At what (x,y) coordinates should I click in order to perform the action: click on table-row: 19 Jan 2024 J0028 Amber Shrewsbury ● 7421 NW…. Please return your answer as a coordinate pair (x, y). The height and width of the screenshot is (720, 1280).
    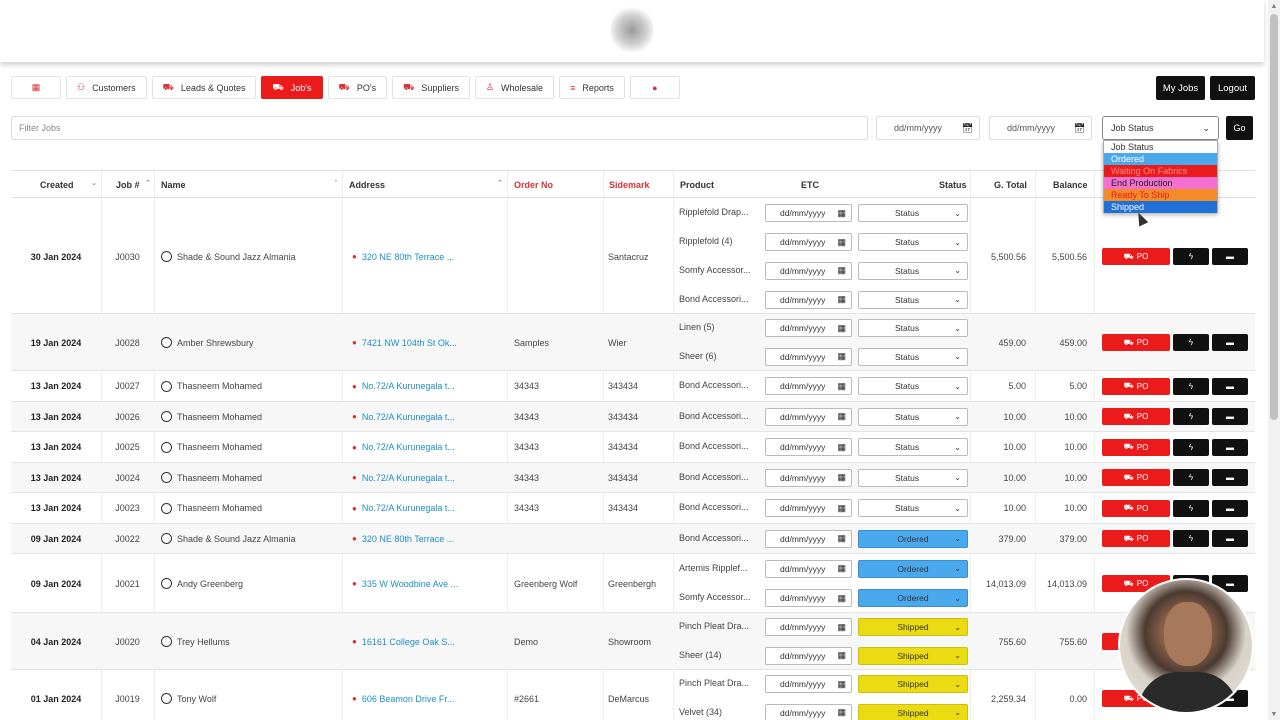
    Looking at the image, I should click on (633, 342).